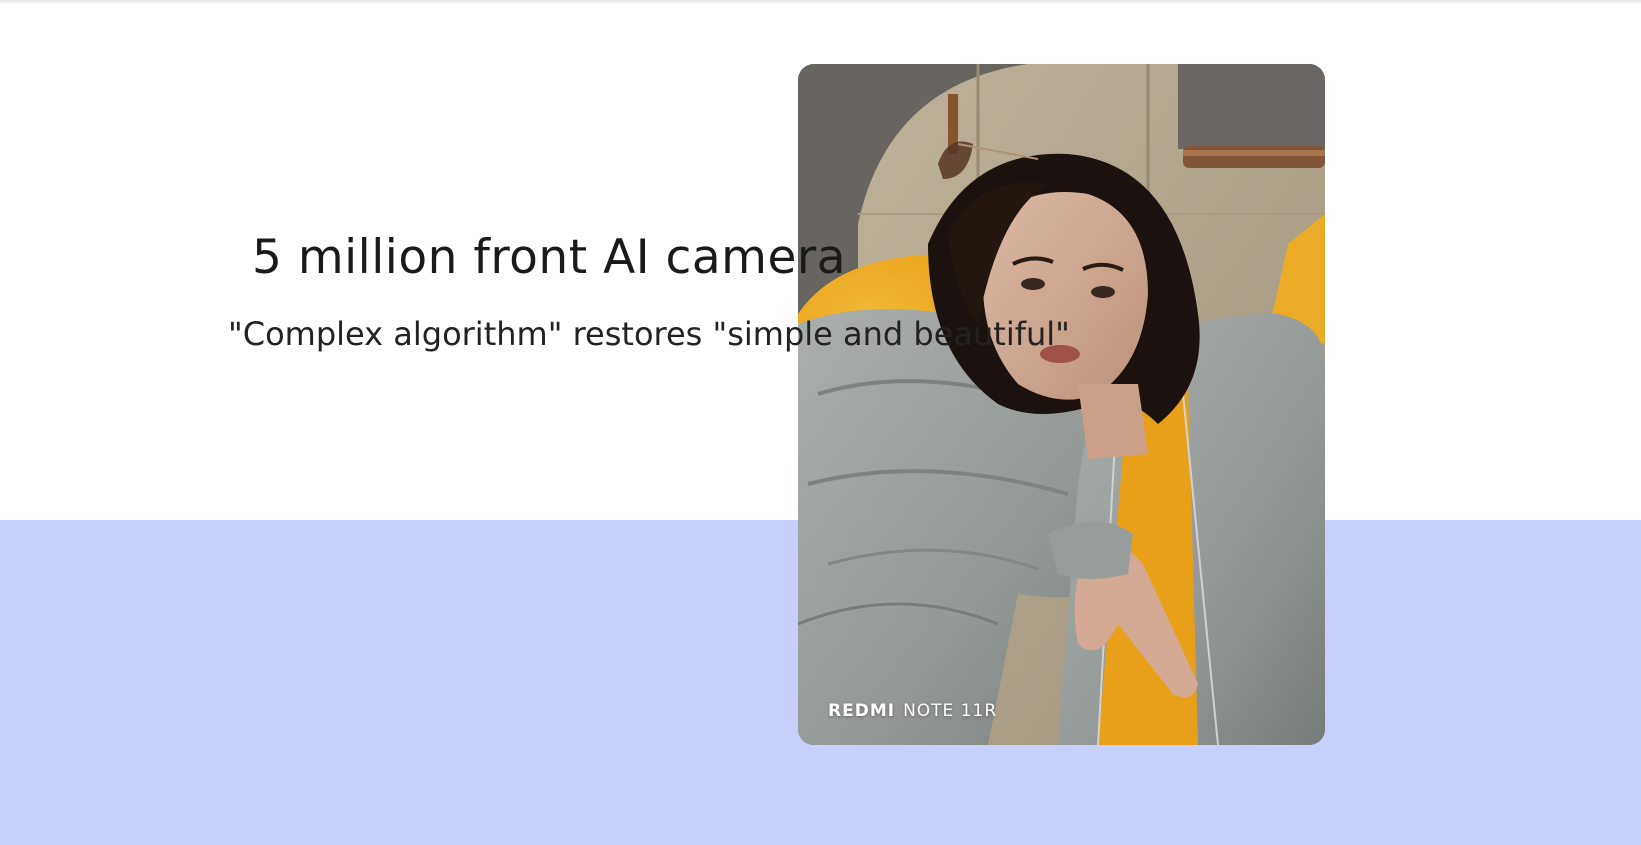 The width and height of the screenshot is (1641, 845). I want to click on feature-title: 5 million front AI camera, so click(549, 257).